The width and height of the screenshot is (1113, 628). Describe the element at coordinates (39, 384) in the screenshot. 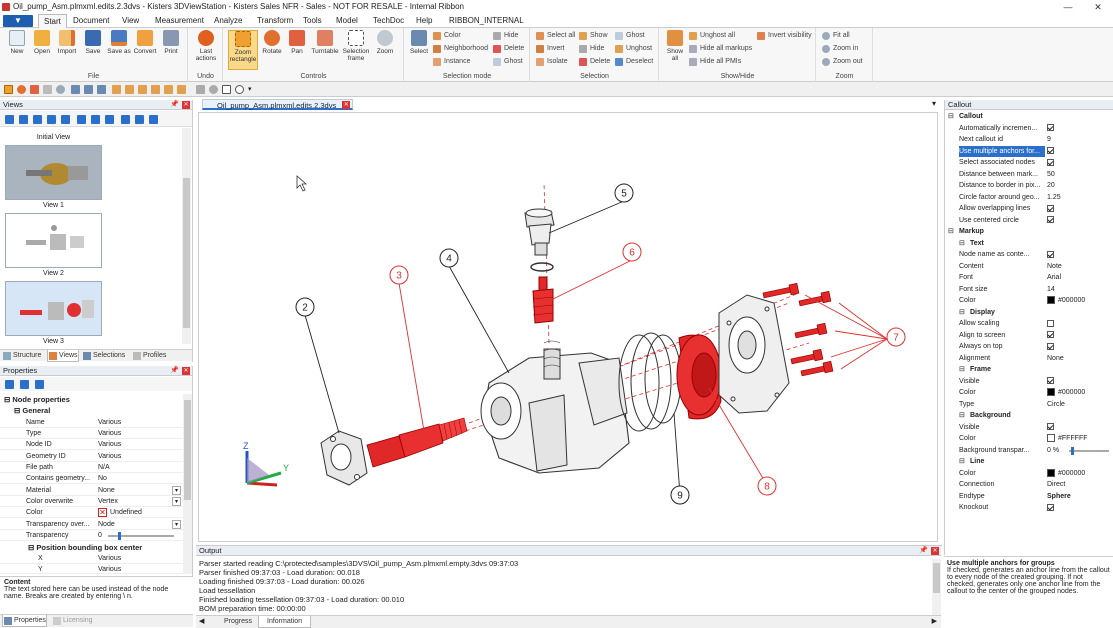

I see `property-pages-icon` at that location.